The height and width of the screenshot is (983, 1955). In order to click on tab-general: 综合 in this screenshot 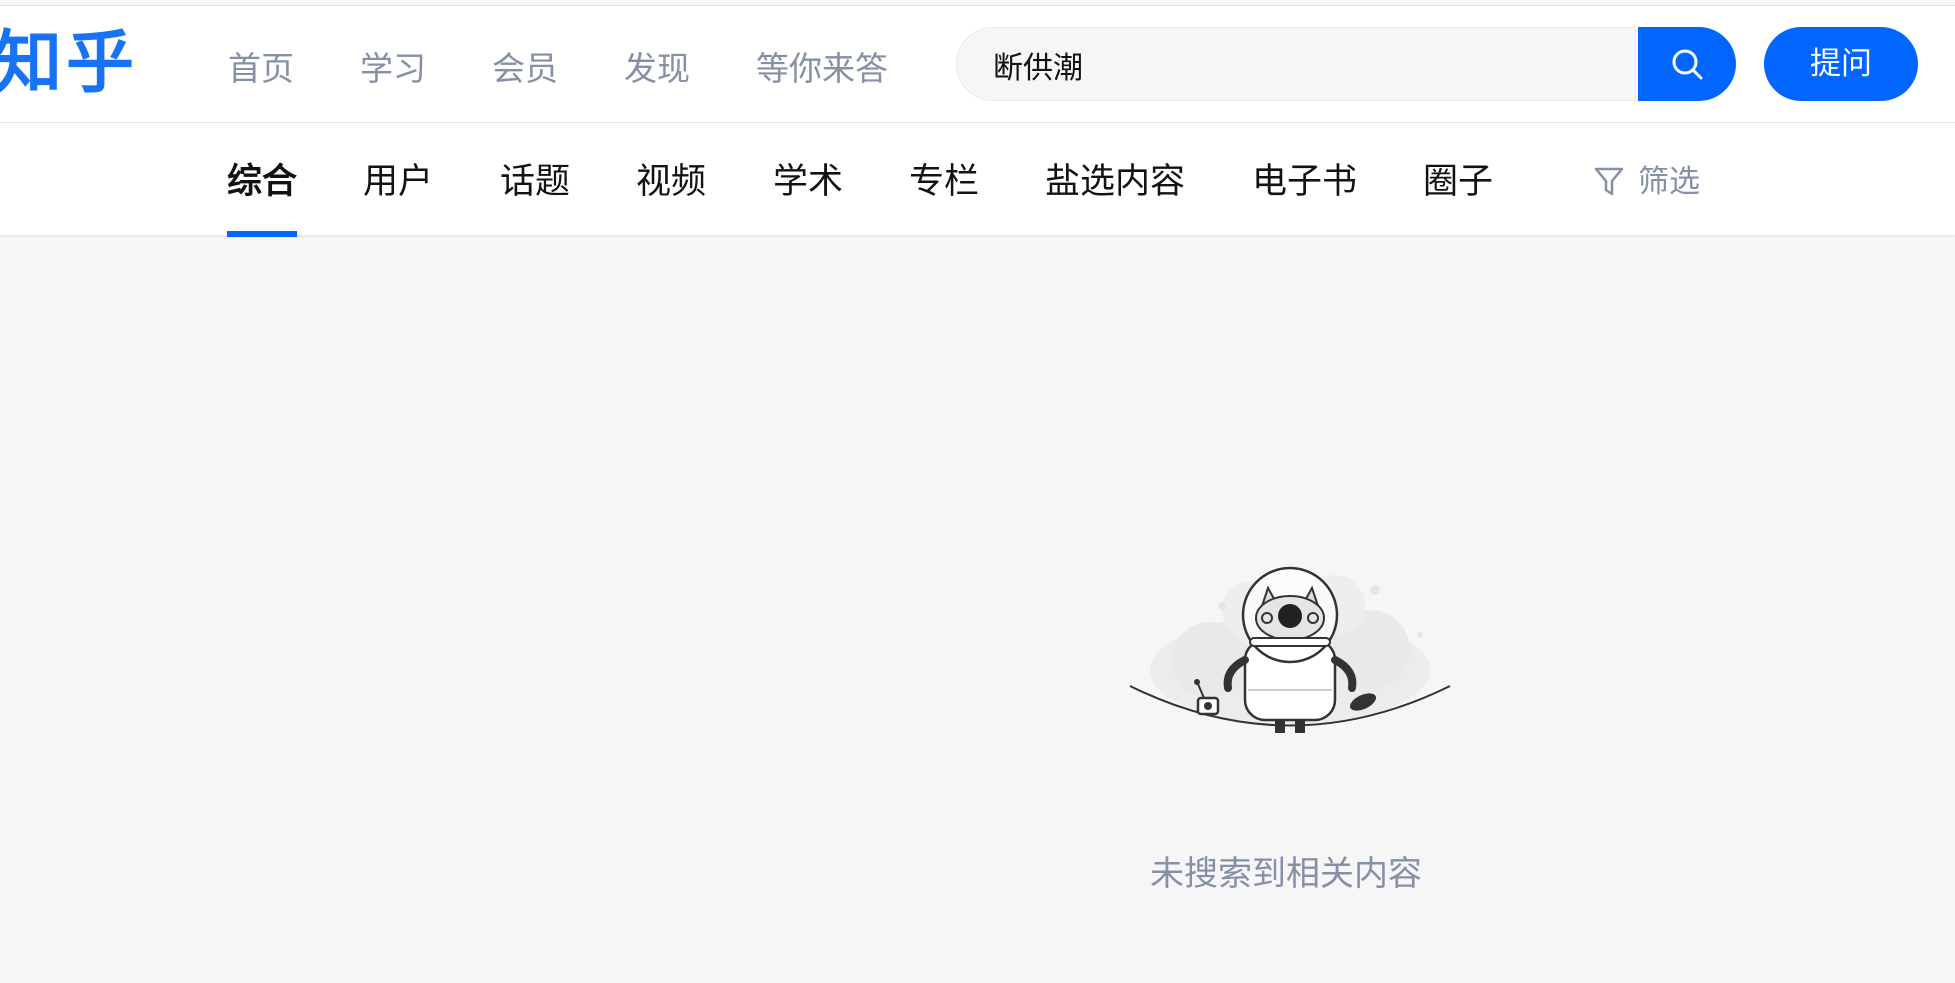, I will do `click(262, 182)`.